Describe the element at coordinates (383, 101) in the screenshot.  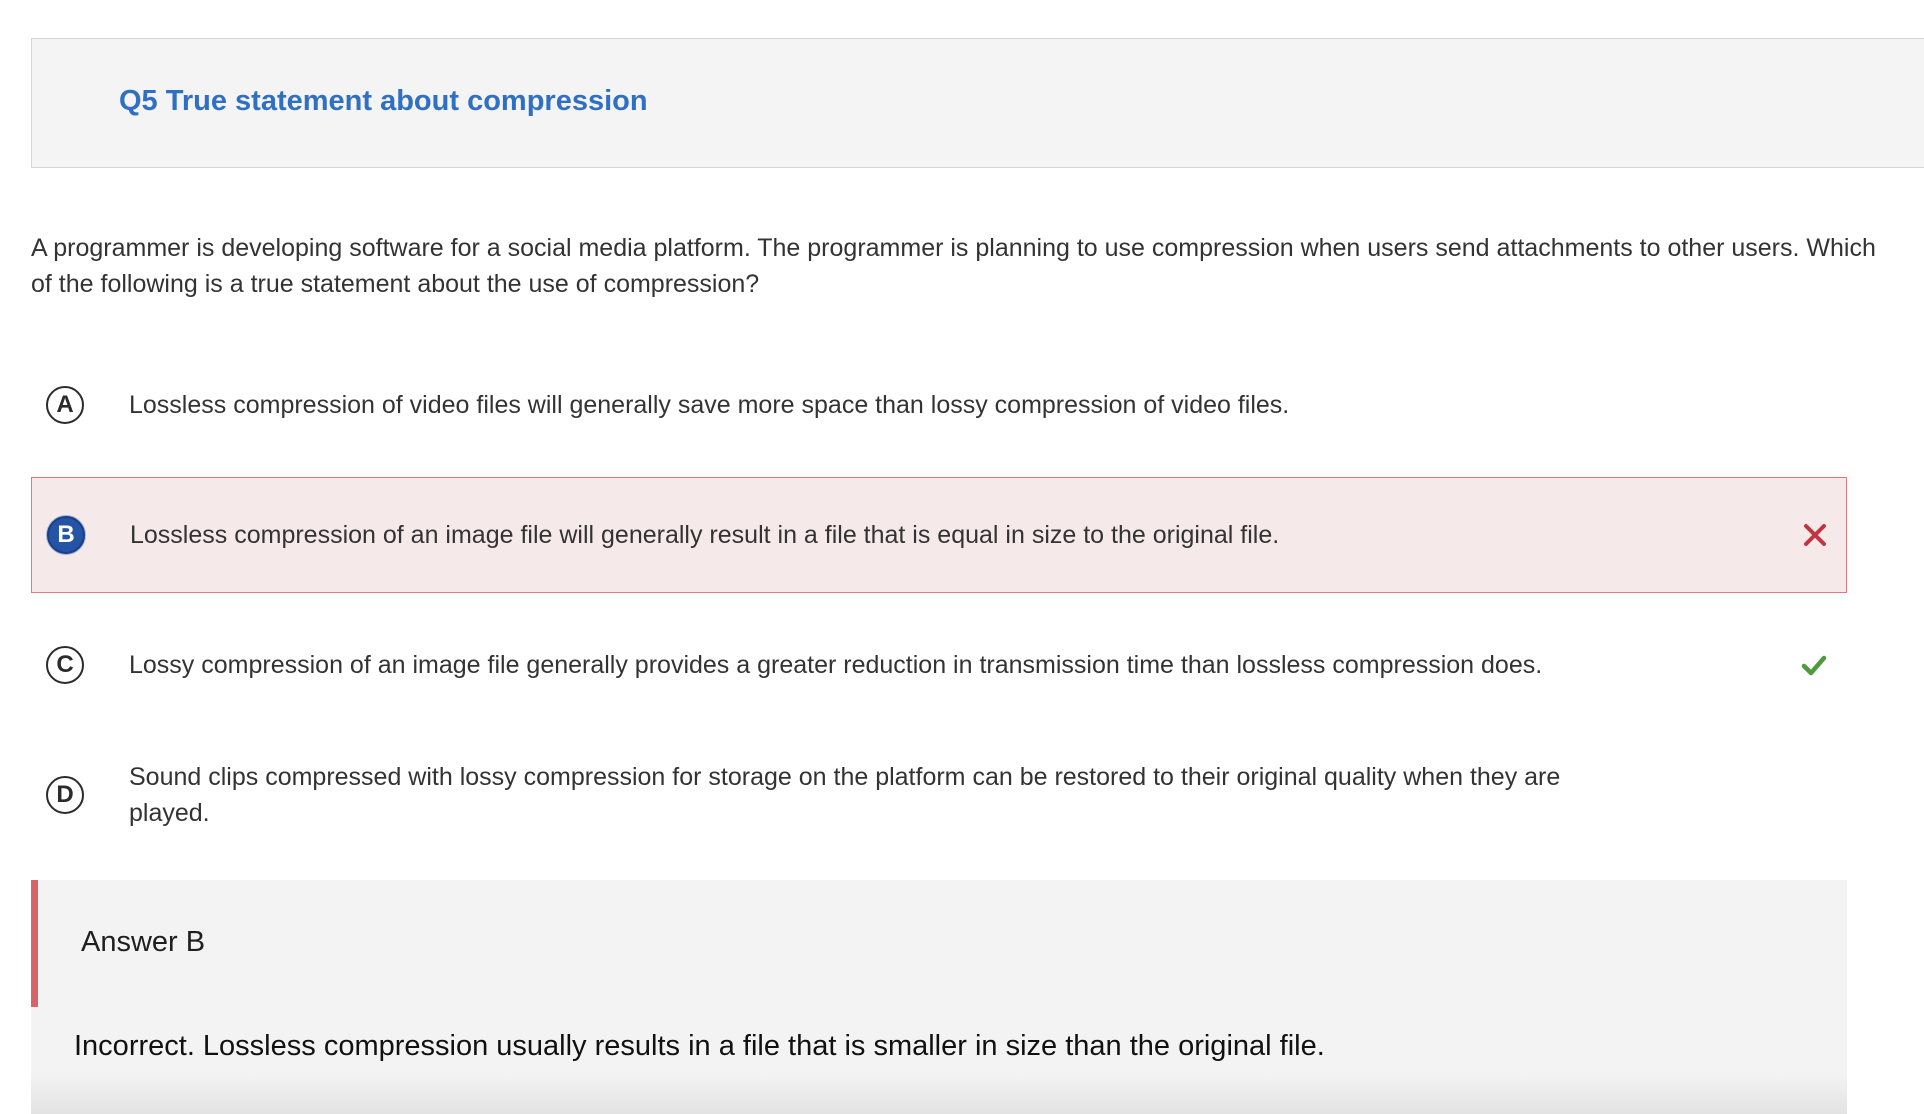
I see `question-title: Q5 True statement about compression` at that location.